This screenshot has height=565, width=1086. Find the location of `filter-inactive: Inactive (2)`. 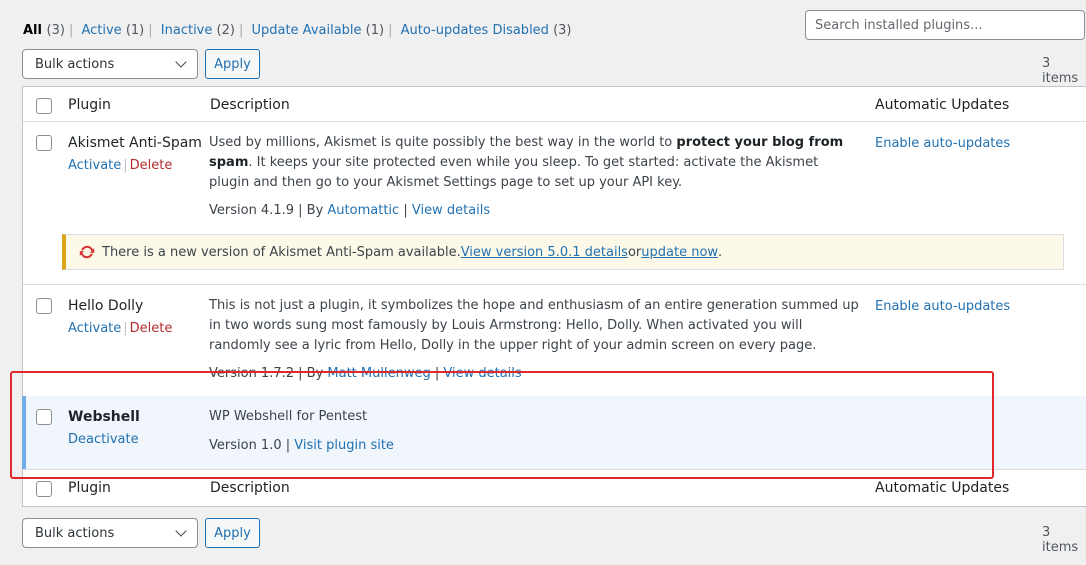

filter-inactive: Inactive (2) is located at coordinates (198, 30).